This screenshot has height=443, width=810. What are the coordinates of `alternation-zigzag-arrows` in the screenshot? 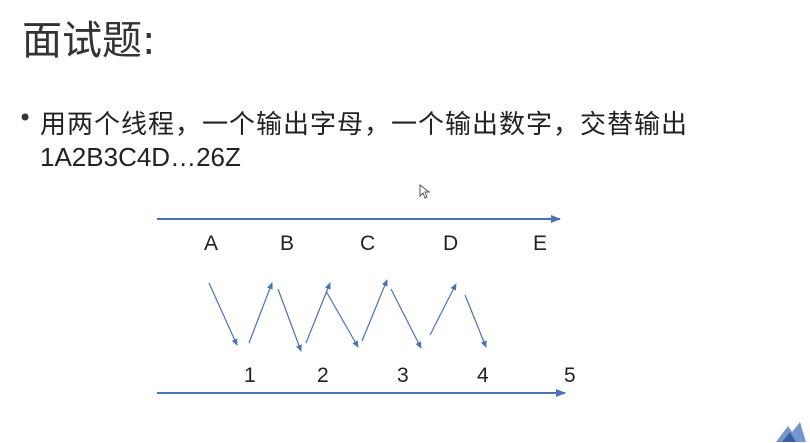 It's located at (347, 315).